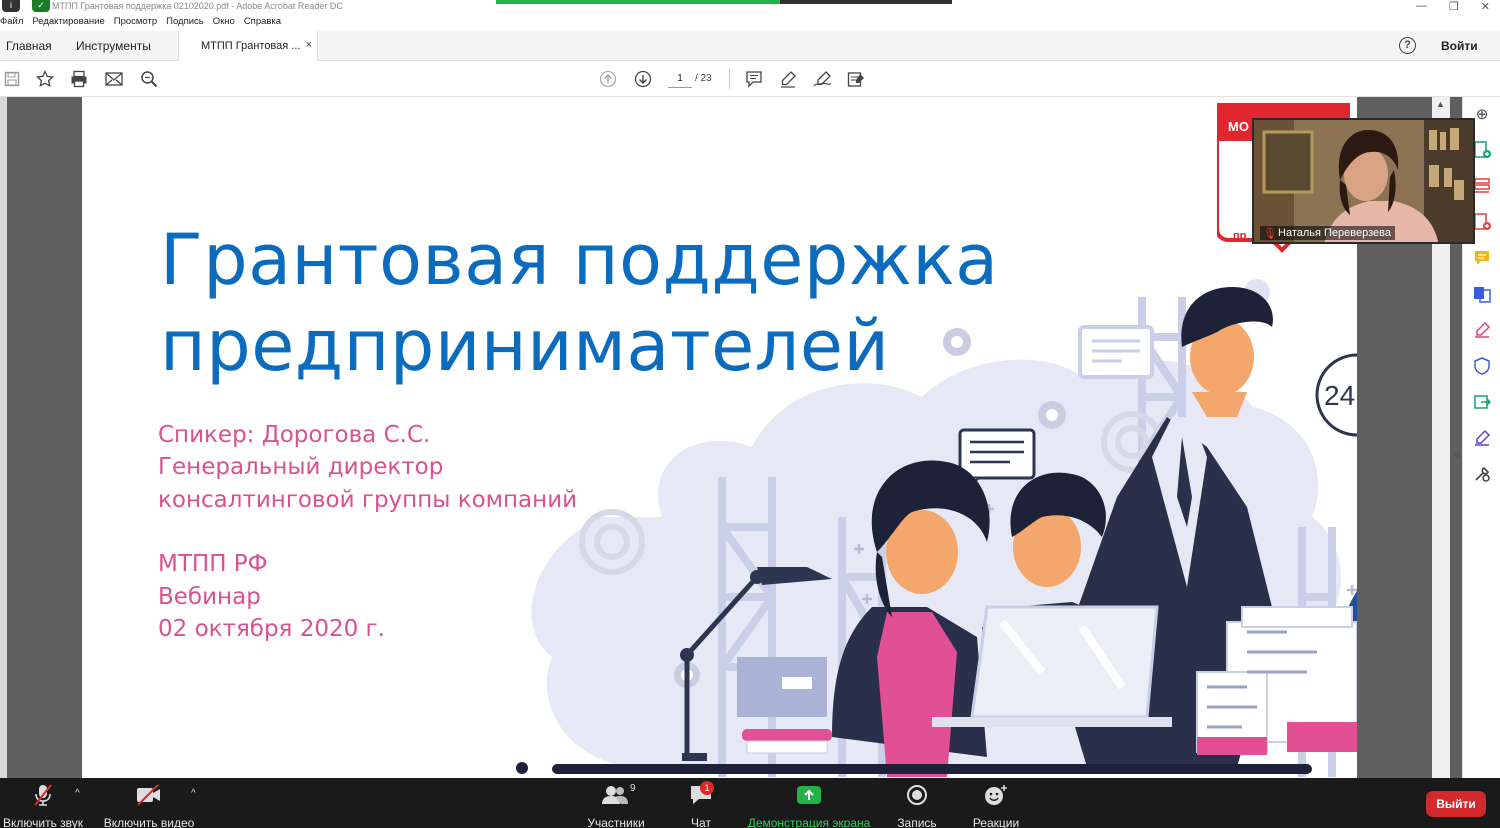 The height and width of the screenshot is (828, 1500). I want to click on menu-sign: Подпись, so click(185, 23).